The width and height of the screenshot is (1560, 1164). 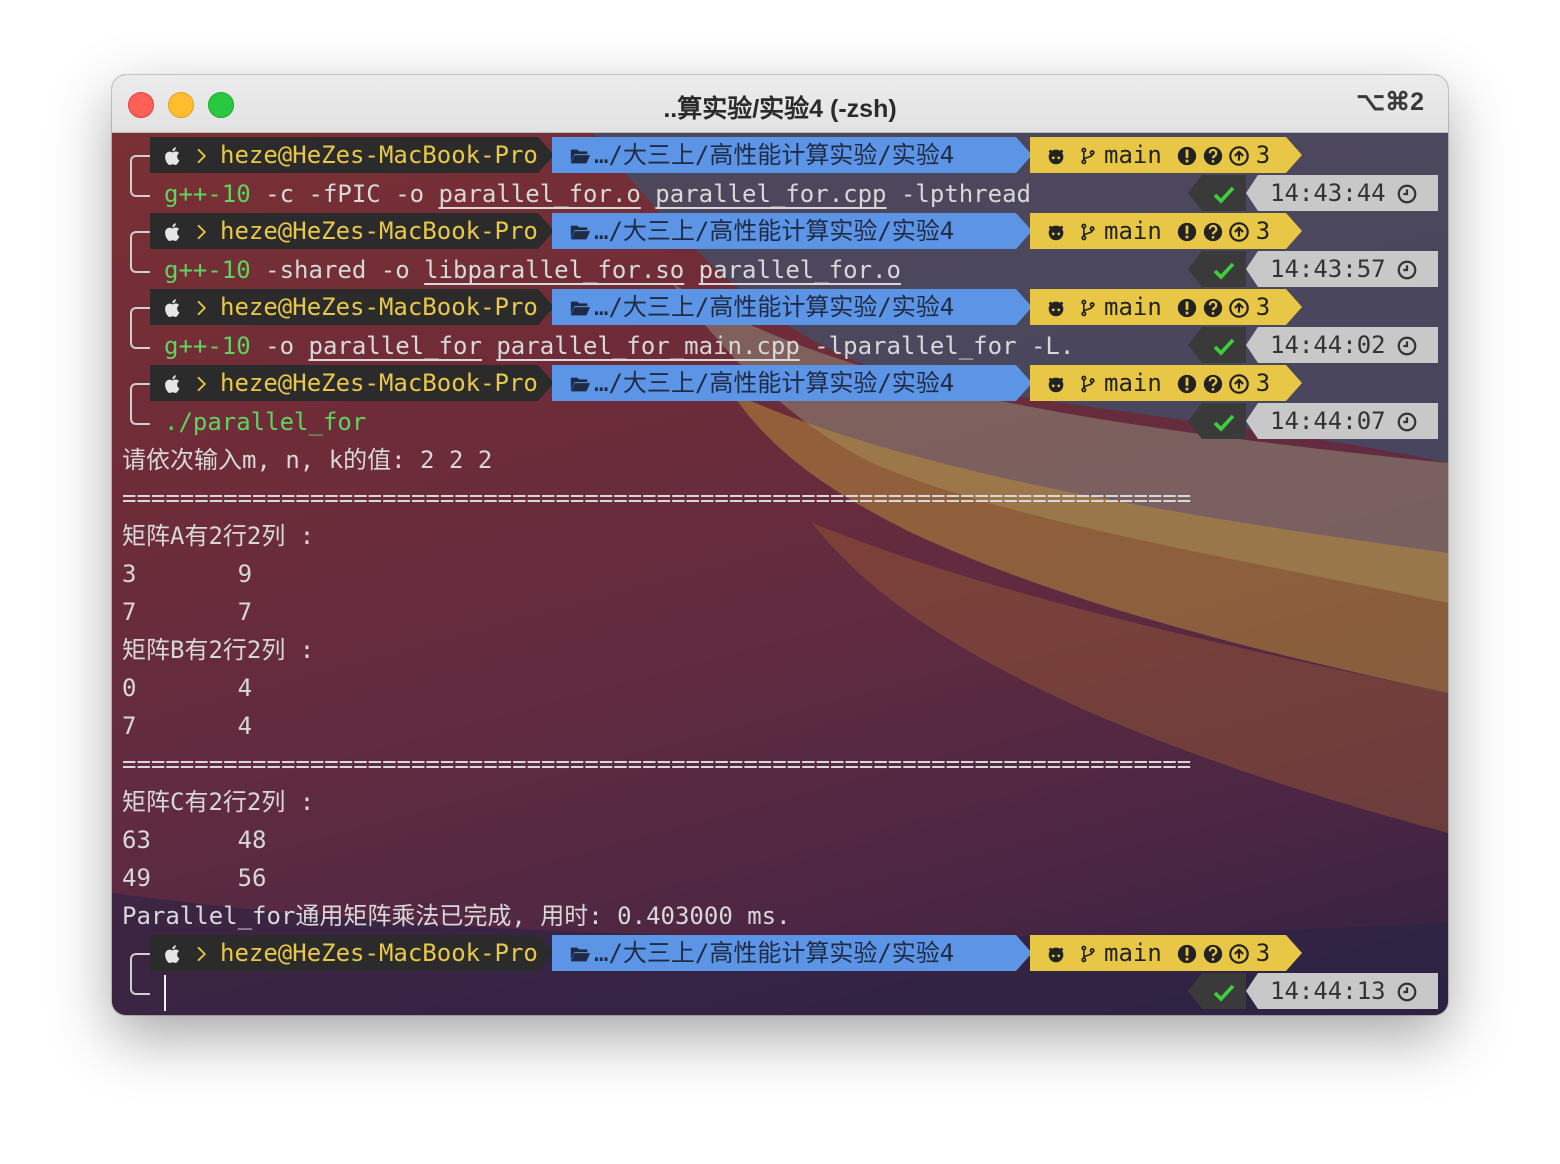 What do you see at coordinates (207, 194) in the screenshot?
I see `command-name: g++-10` at bounding box center [207, 194].